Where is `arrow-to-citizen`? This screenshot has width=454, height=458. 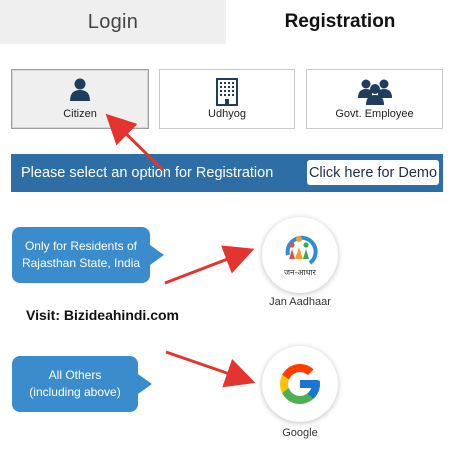 arrow-to-citizen is located at coordinates (135, 142).